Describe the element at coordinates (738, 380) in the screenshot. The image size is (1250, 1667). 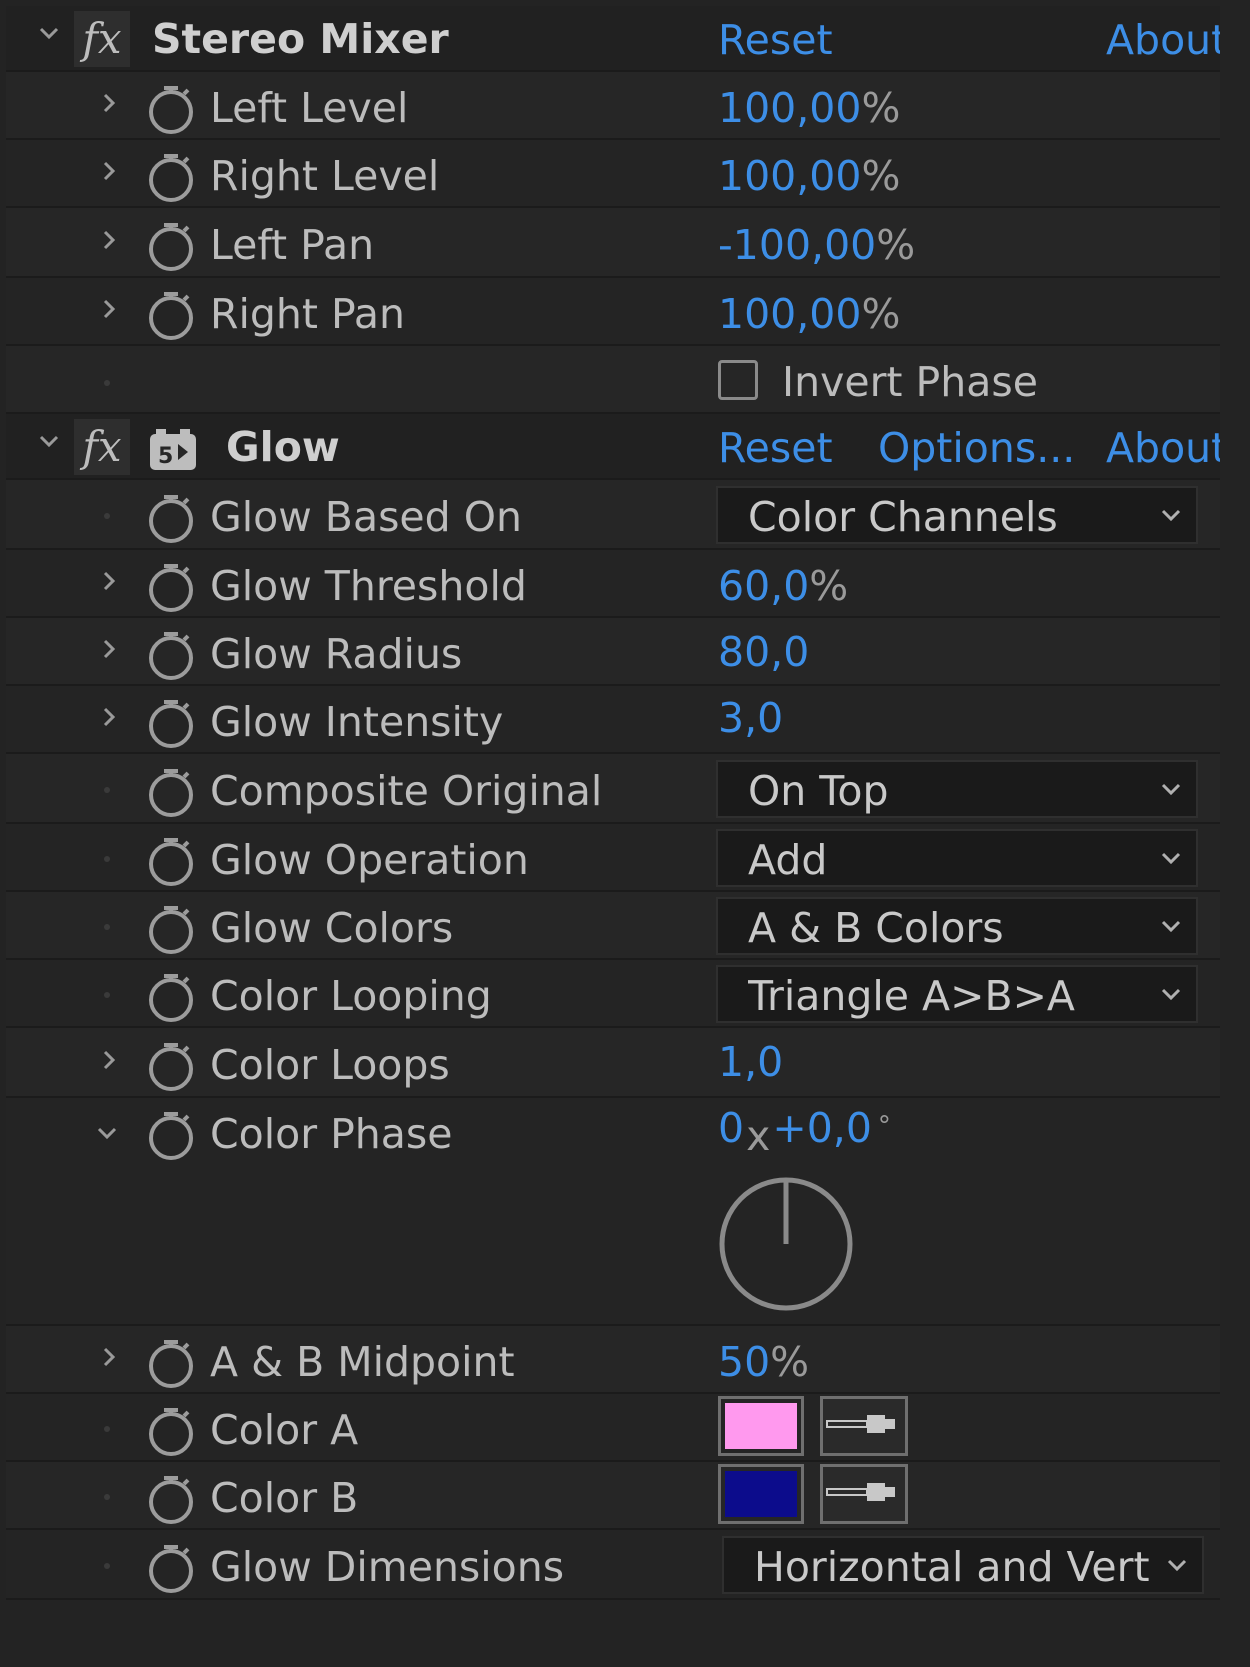
I see `invert-phase-checkbox` at that location.